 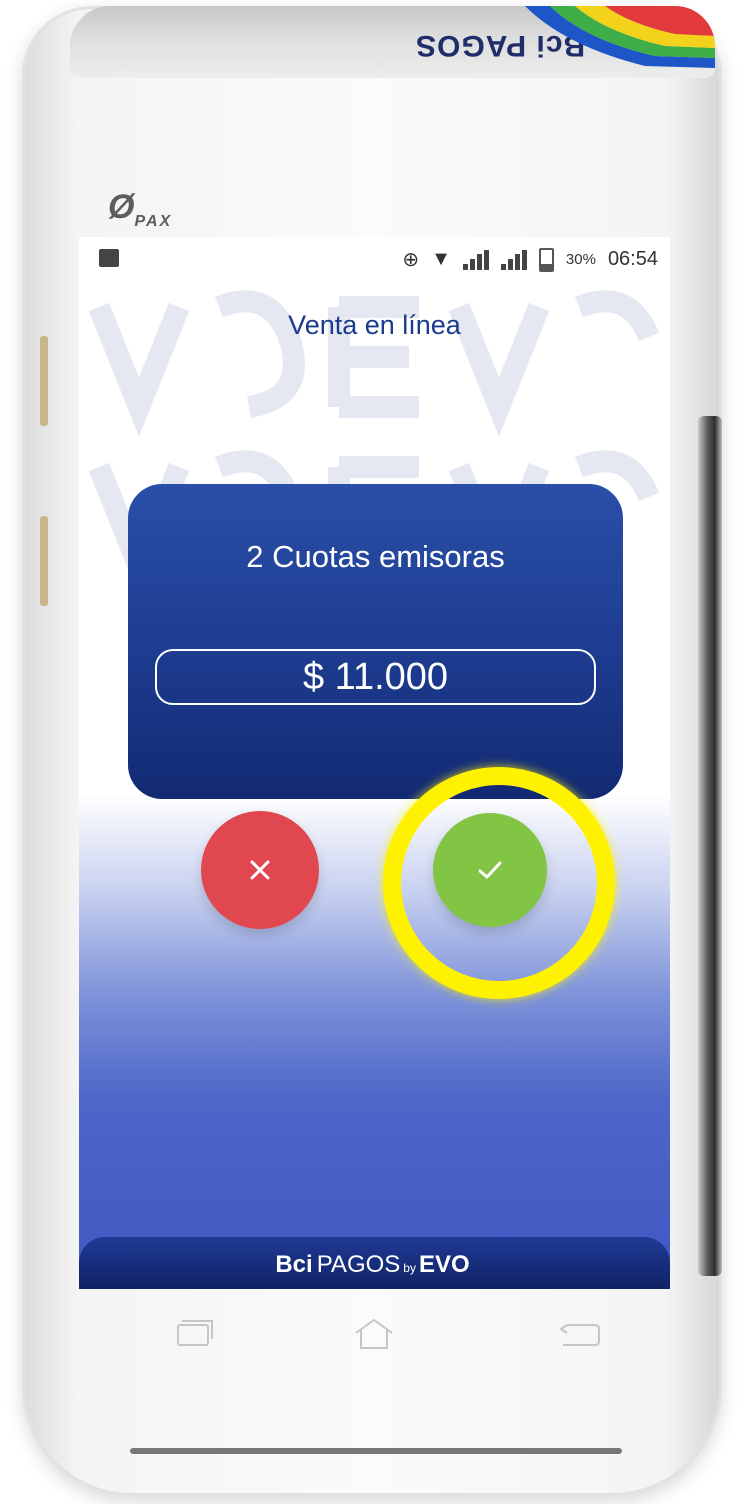 I want to click on page-title: Venta en línea, so click(x=374, y=325).